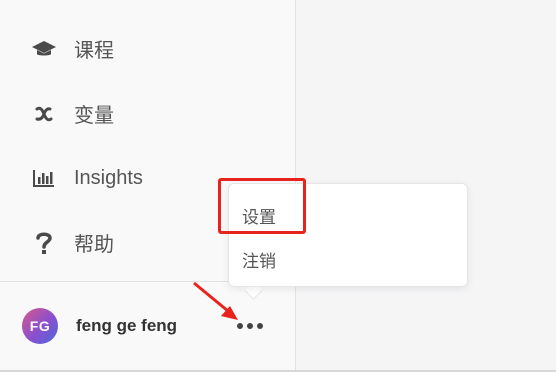  Describe the element at coordinates (72, 113) in the screenshot. I see `sidebar-item-variables: 变量` at that location.